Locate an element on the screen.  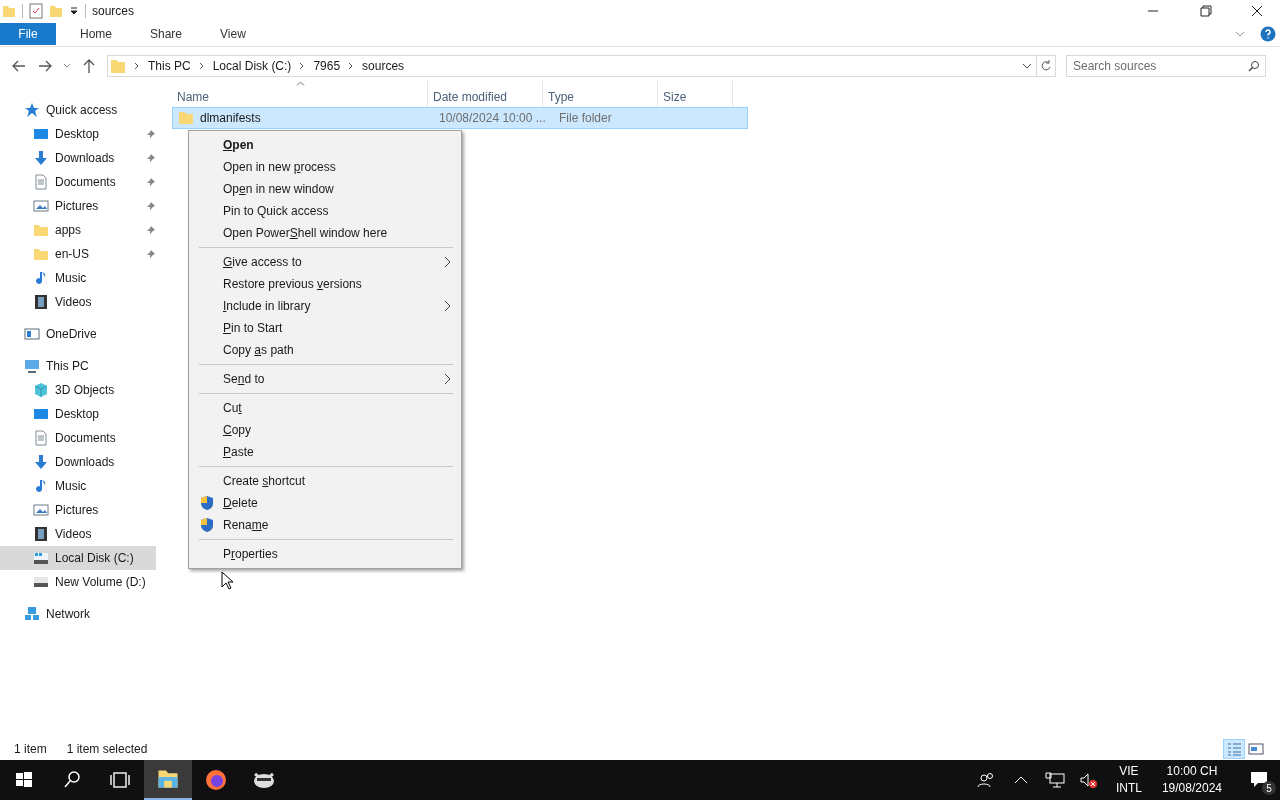
menu-item: Delete is located at coordinates (325, 503).